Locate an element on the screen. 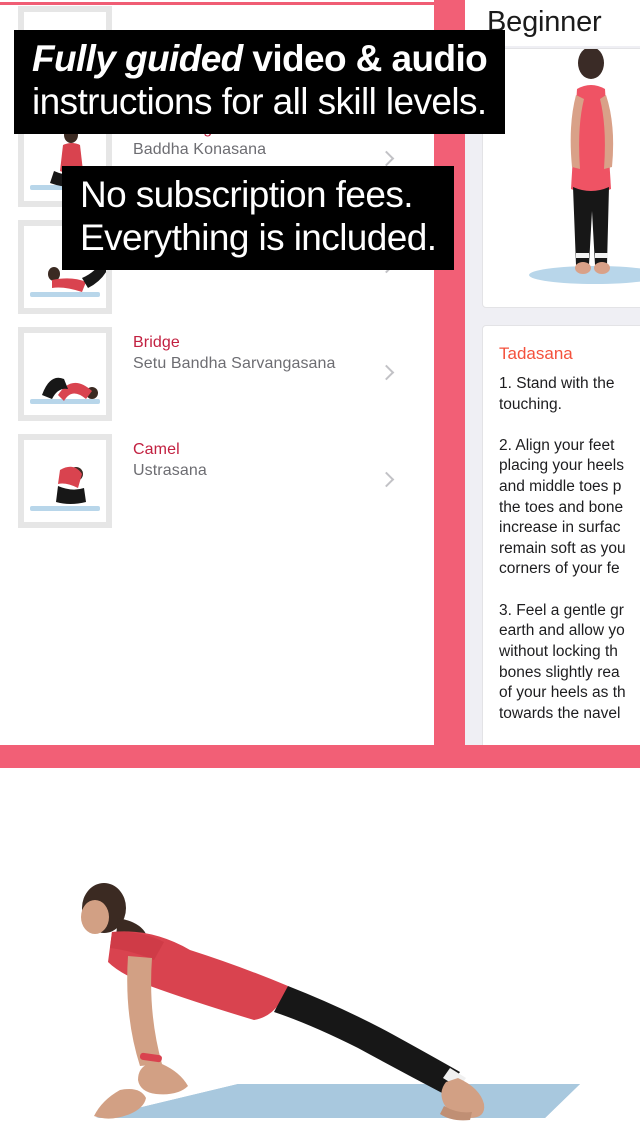 The width and height of the screenshot is (640, 1136). pose-title: Bridge is located at coordinates (156, 342).